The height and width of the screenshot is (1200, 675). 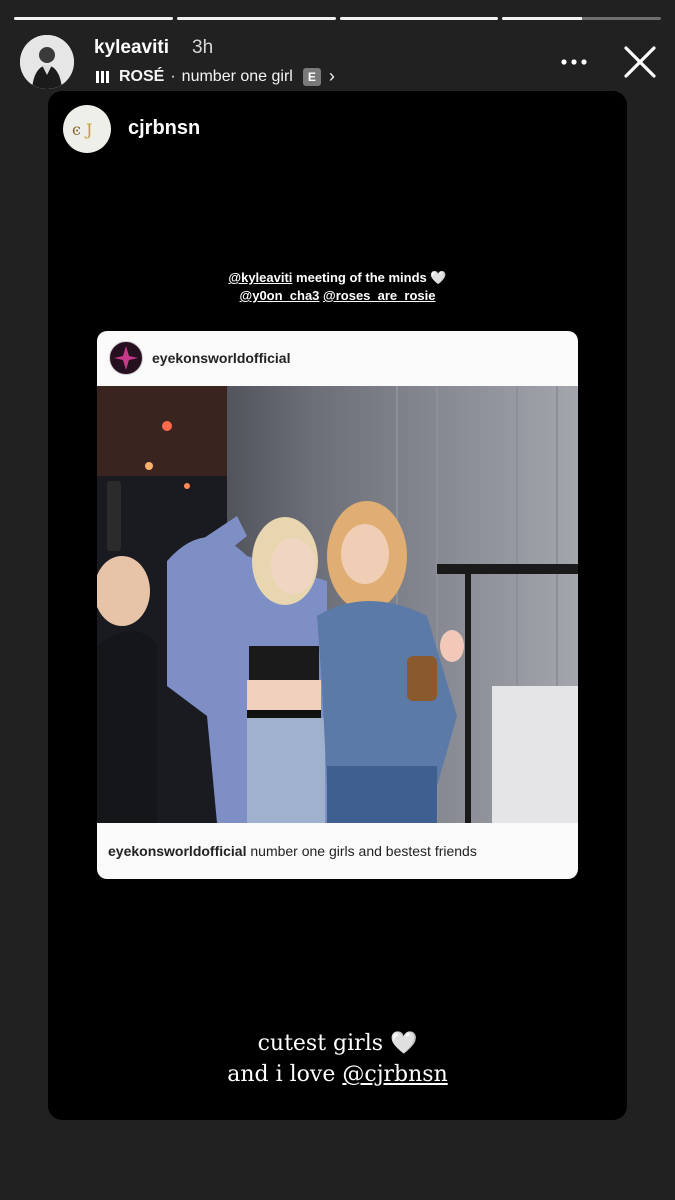 I want to click on post-time: 3h, so click(x=203, y=47).